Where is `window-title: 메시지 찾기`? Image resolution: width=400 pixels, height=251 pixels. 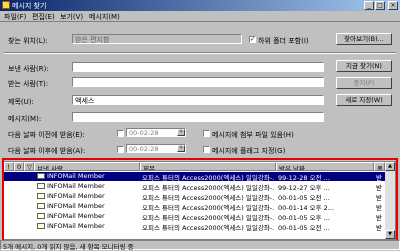 window-title: 메시지 찾기 is located at coordinates (29, 6).